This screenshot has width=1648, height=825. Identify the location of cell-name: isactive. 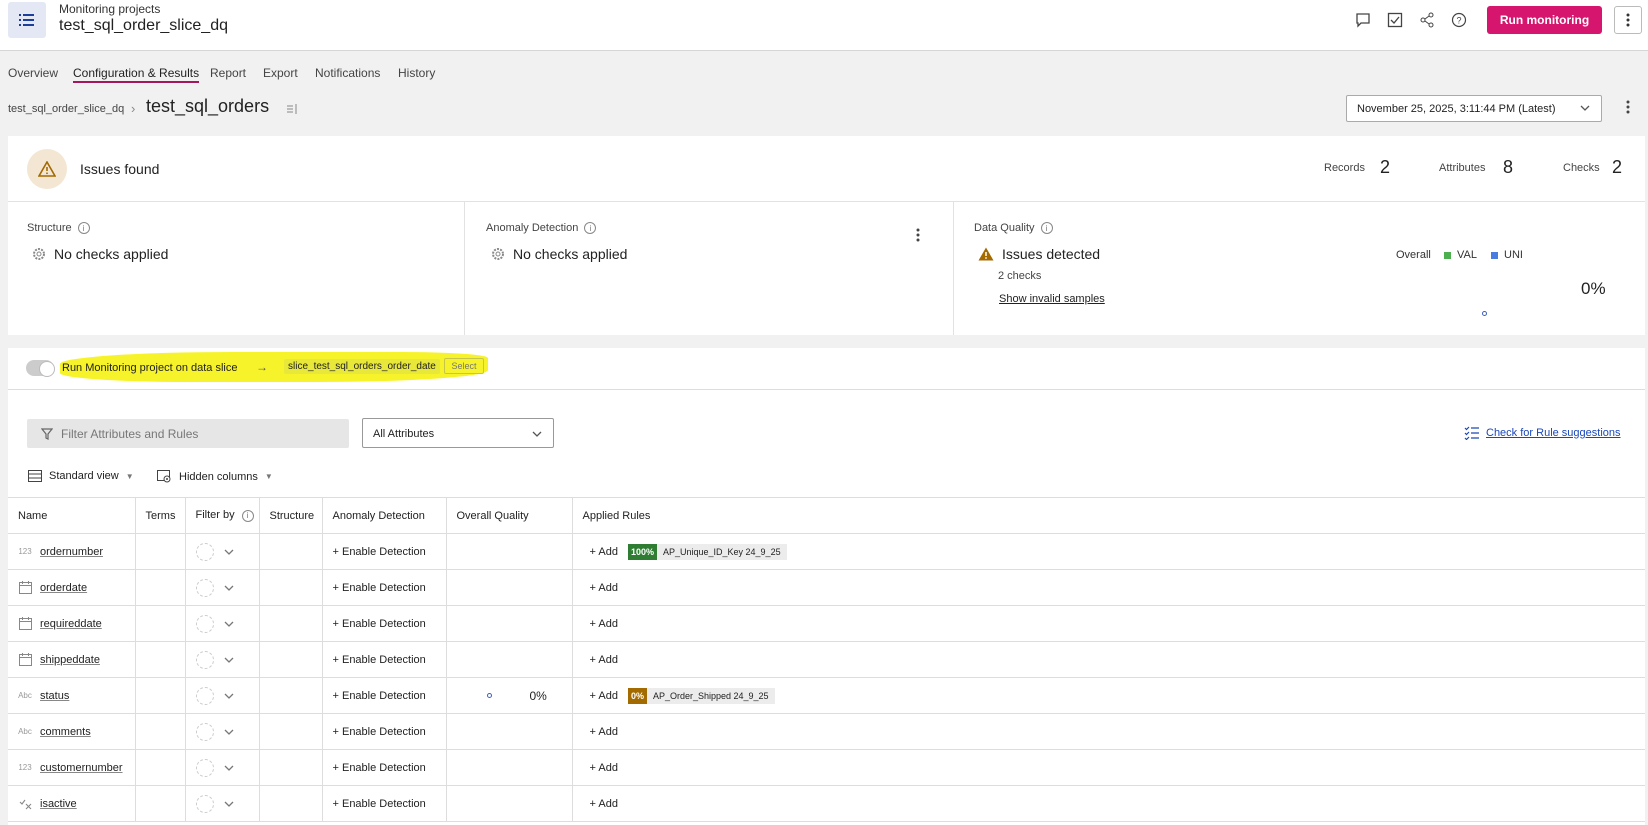
(72, 803).